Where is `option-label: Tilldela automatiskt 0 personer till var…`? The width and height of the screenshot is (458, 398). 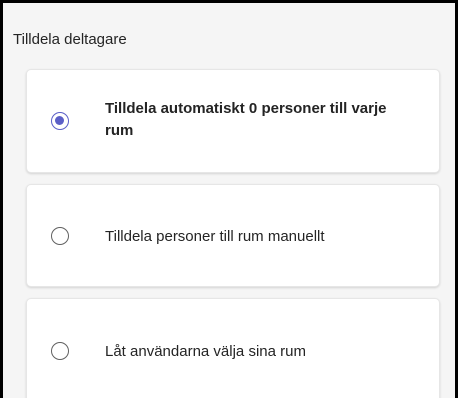 option-label: Tilldela automatiskt 0 personer till var… is located at coordinates (246, 119).